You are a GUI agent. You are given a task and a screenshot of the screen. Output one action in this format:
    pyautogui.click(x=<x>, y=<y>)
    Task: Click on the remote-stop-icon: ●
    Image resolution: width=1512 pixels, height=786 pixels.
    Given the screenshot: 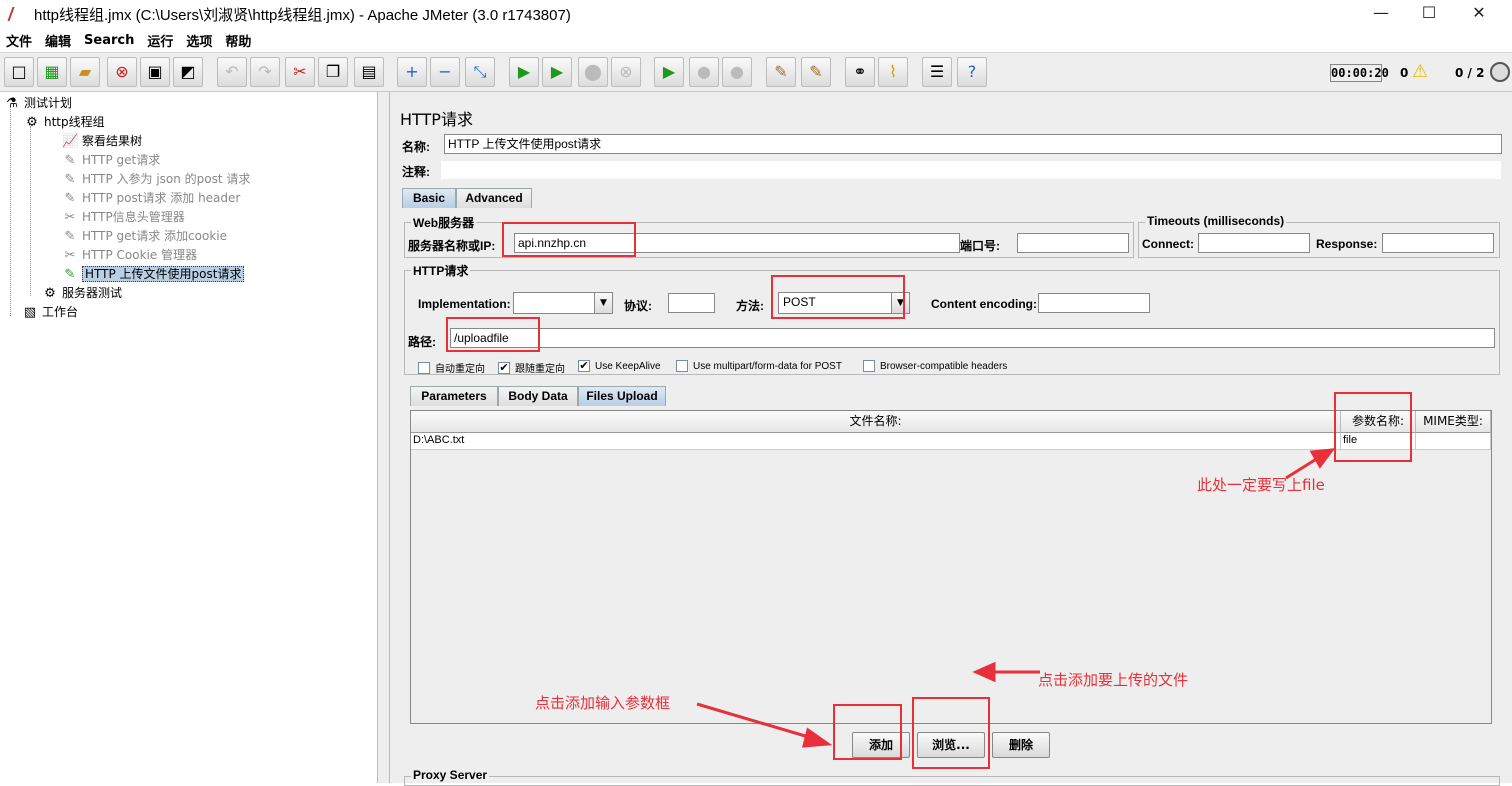 What is the action you would take?
    pyautogui.click(x=704, y=72)
    